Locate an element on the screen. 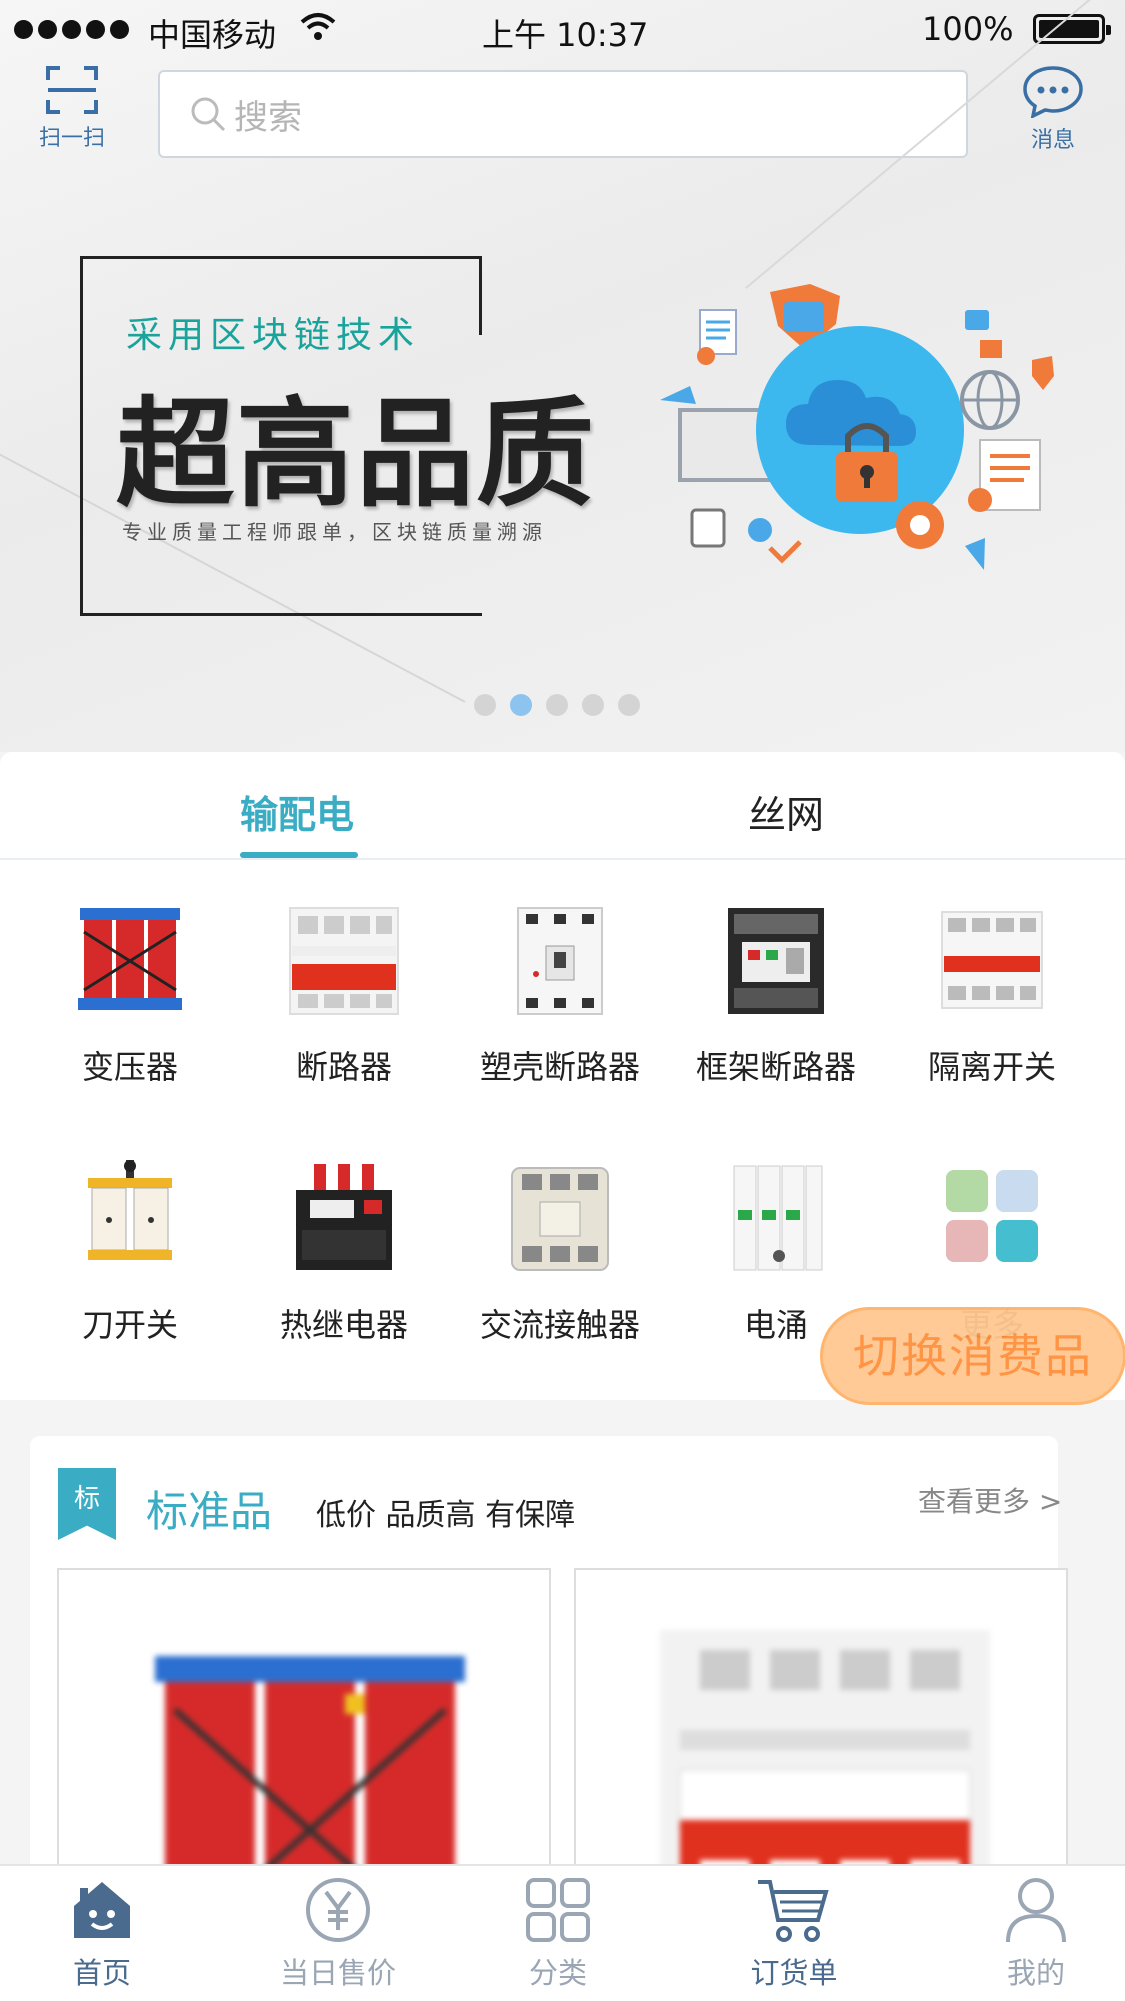 This screenshot has width=1125, height=2001. battery-percent: 100% is located at coordinates (968, 29).